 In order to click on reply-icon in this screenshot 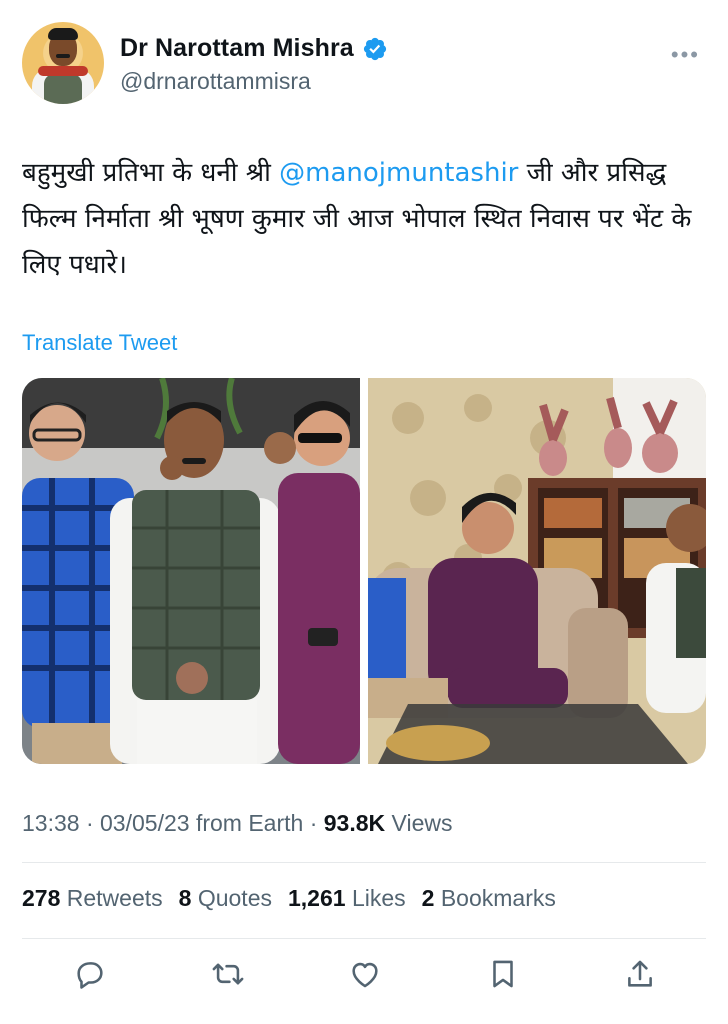, I will do `click(90, 975)`.